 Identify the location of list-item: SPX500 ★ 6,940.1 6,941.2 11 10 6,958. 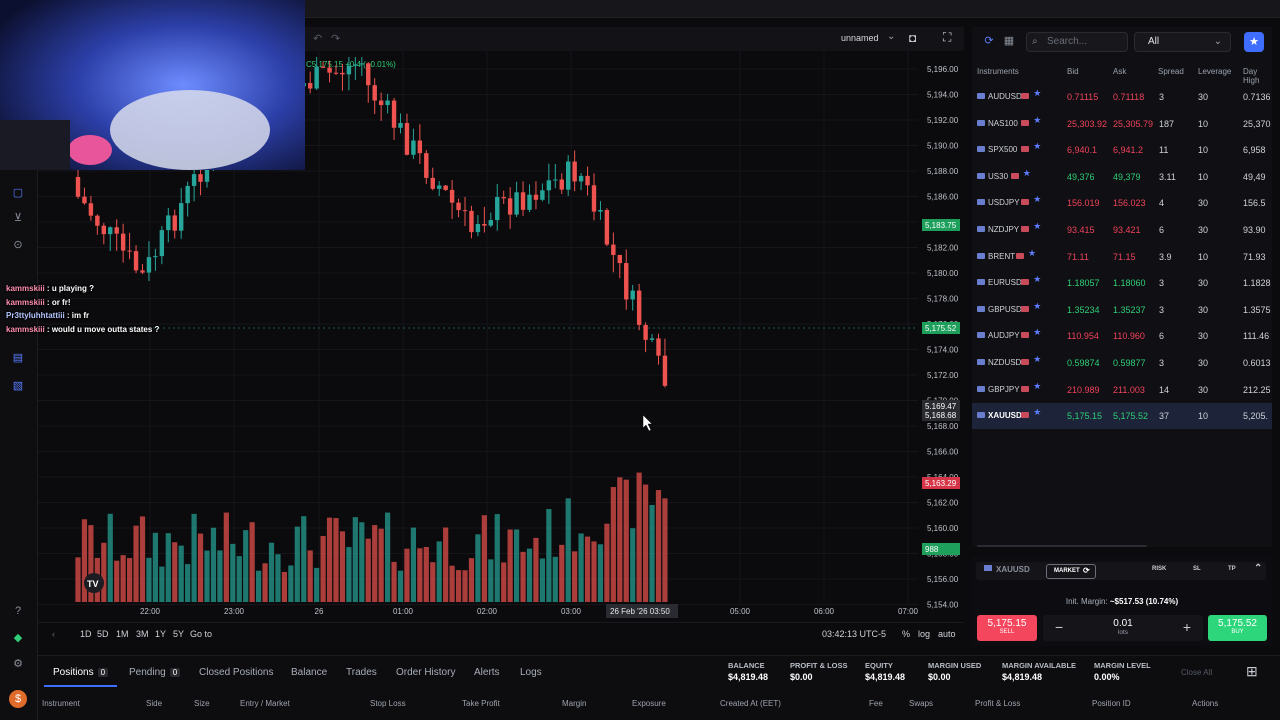
(1122, 150).